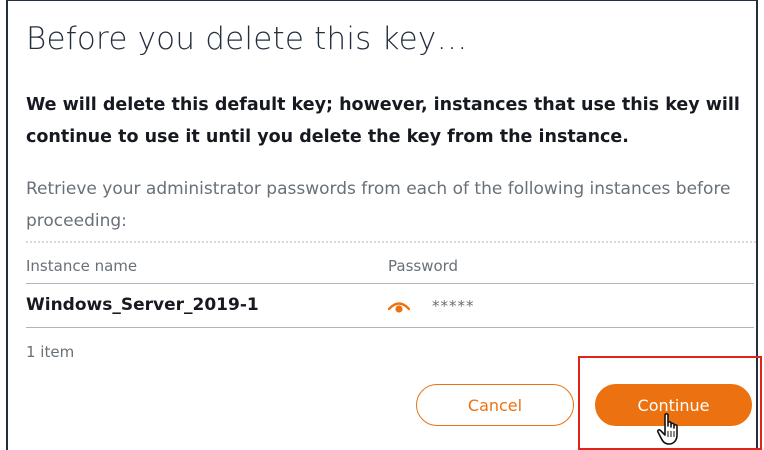 The width and height of the screenshot is (764, 450). I want to click on table-row-divider, so click(390, 327).